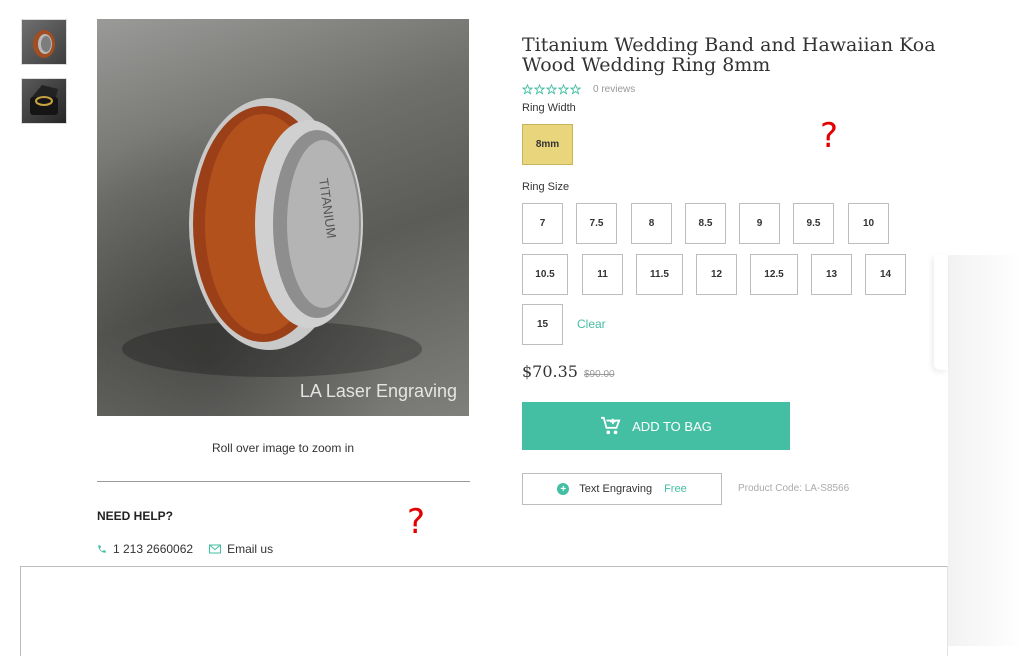 This screenshot has width=1024, height=656. Describe the element at coordinates (602, 274) in the screenshot. I see `size-option: 11` at that location.